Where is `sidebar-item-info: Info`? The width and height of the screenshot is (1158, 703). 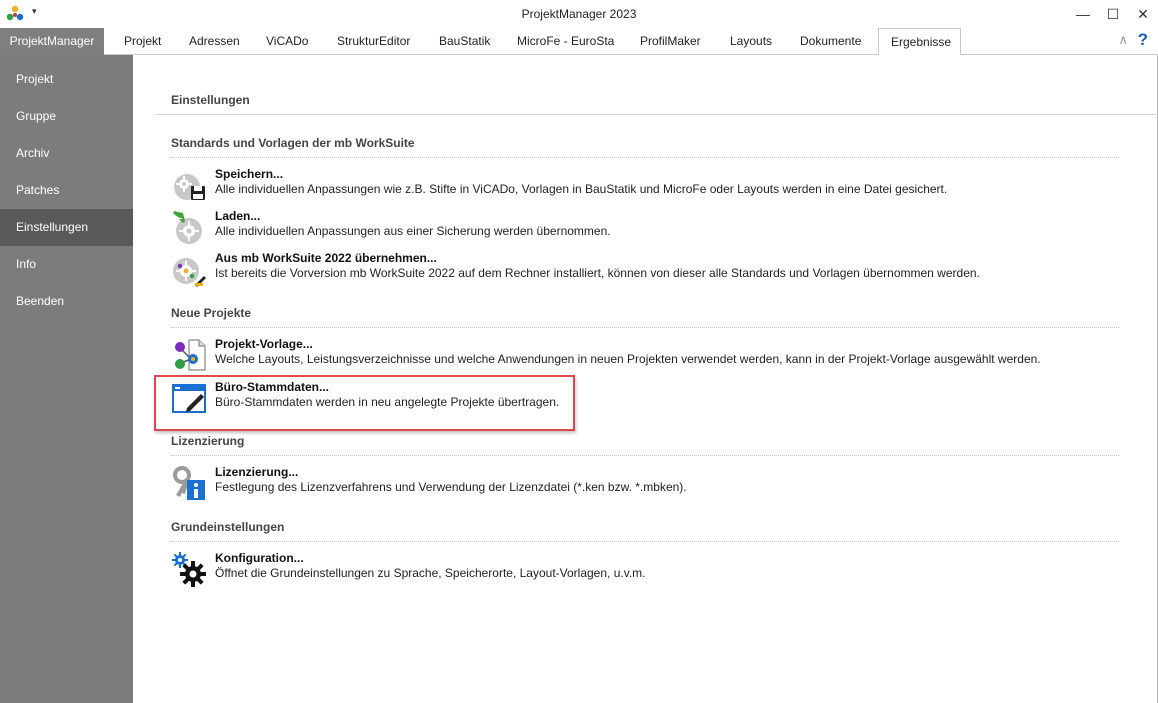 sidebar-item-info: Info is located at coordinates (66, 264).